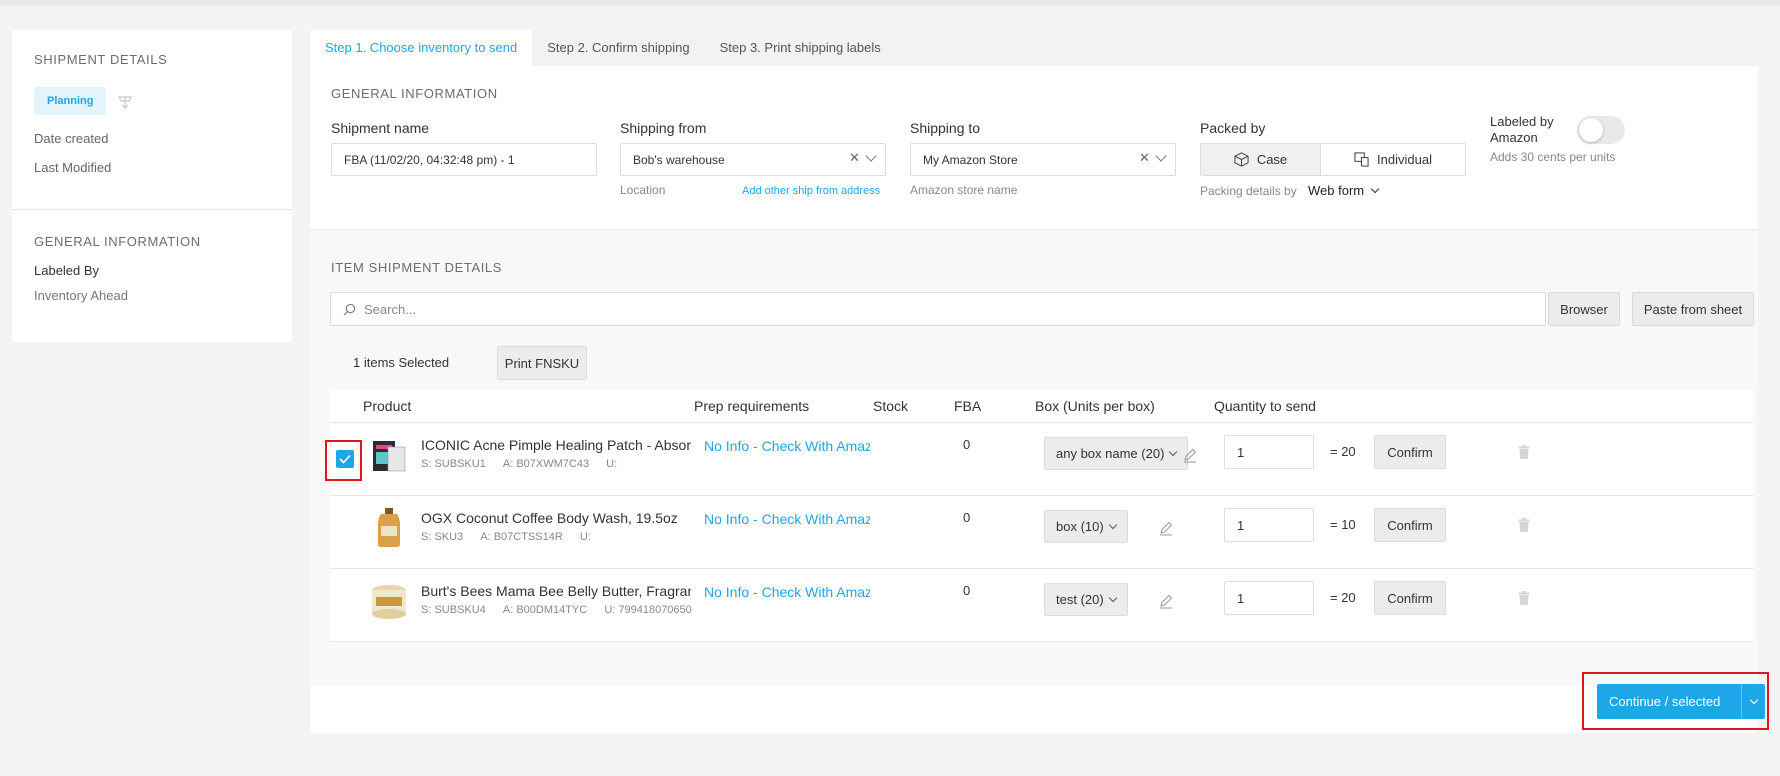 This screenshot has height=776, width=1780. I want to click on shipping-from-select: Bob's warehouse, so click(753, 159).